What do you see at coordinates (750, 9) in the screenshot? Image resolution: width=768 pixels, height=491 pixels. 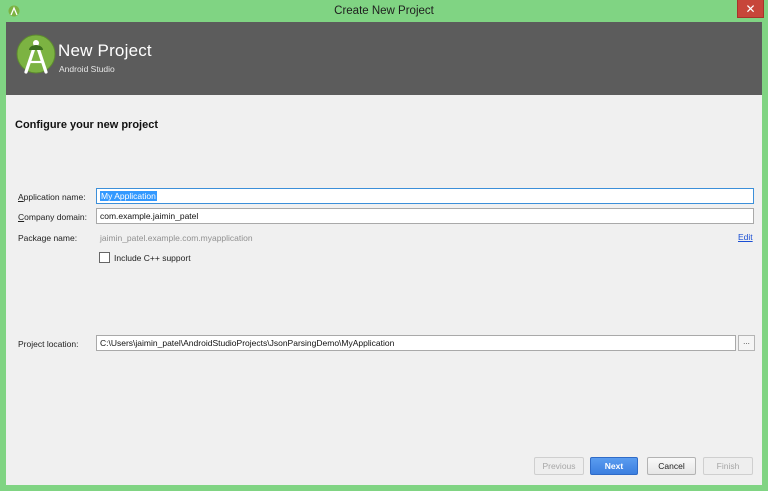 I see `close-button: ✕` at bounding box center [750, 9].